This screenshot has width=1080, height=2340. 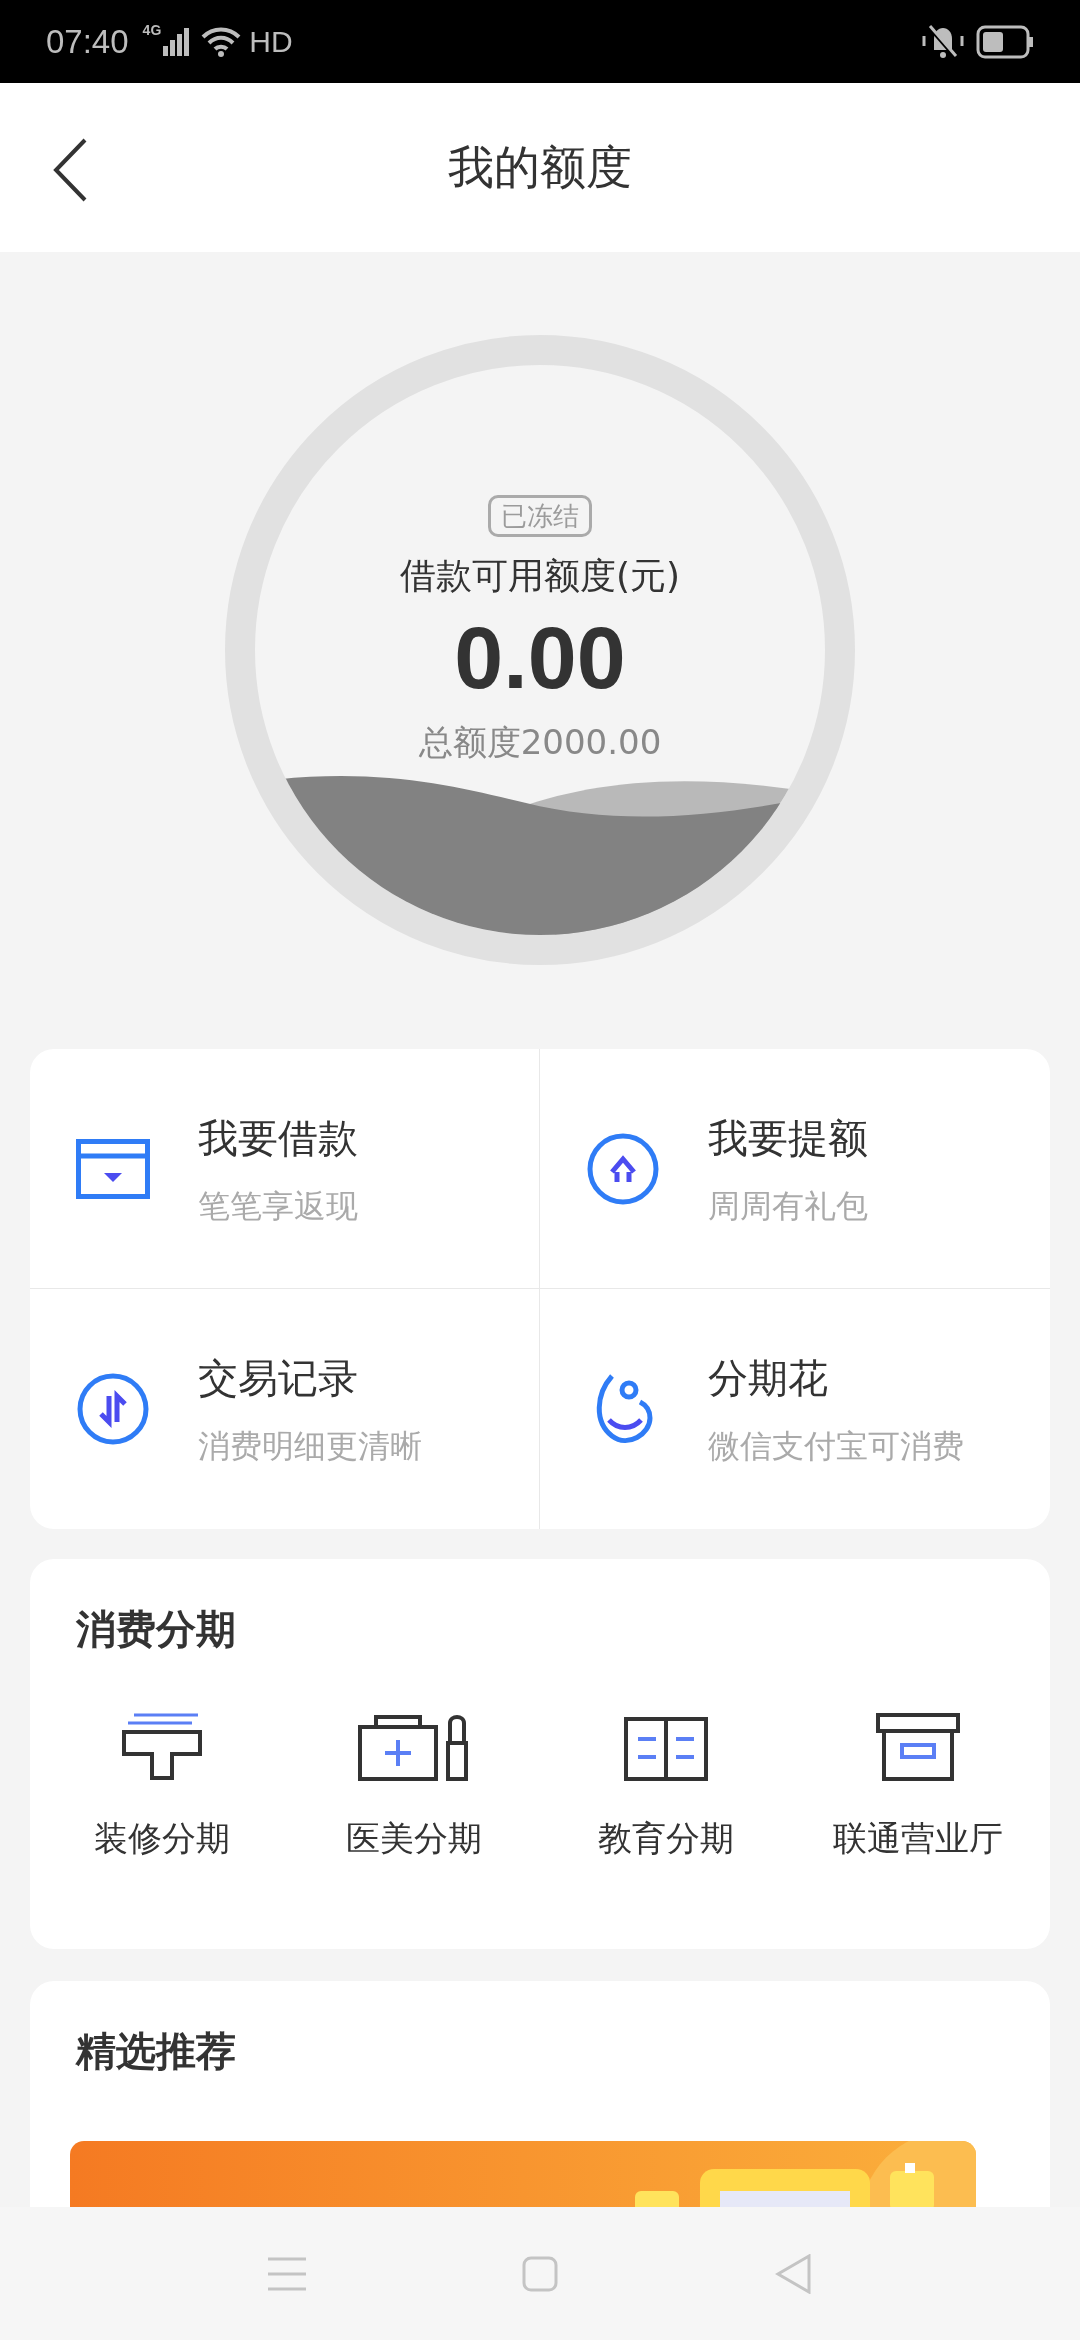 I want to click on paint-roller-icon, so click(x=162, y=1746).